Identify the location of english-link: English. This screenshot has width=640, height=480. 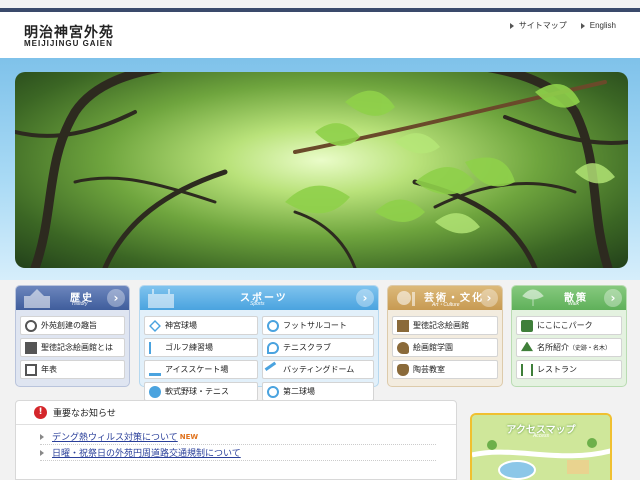
(598, 25).